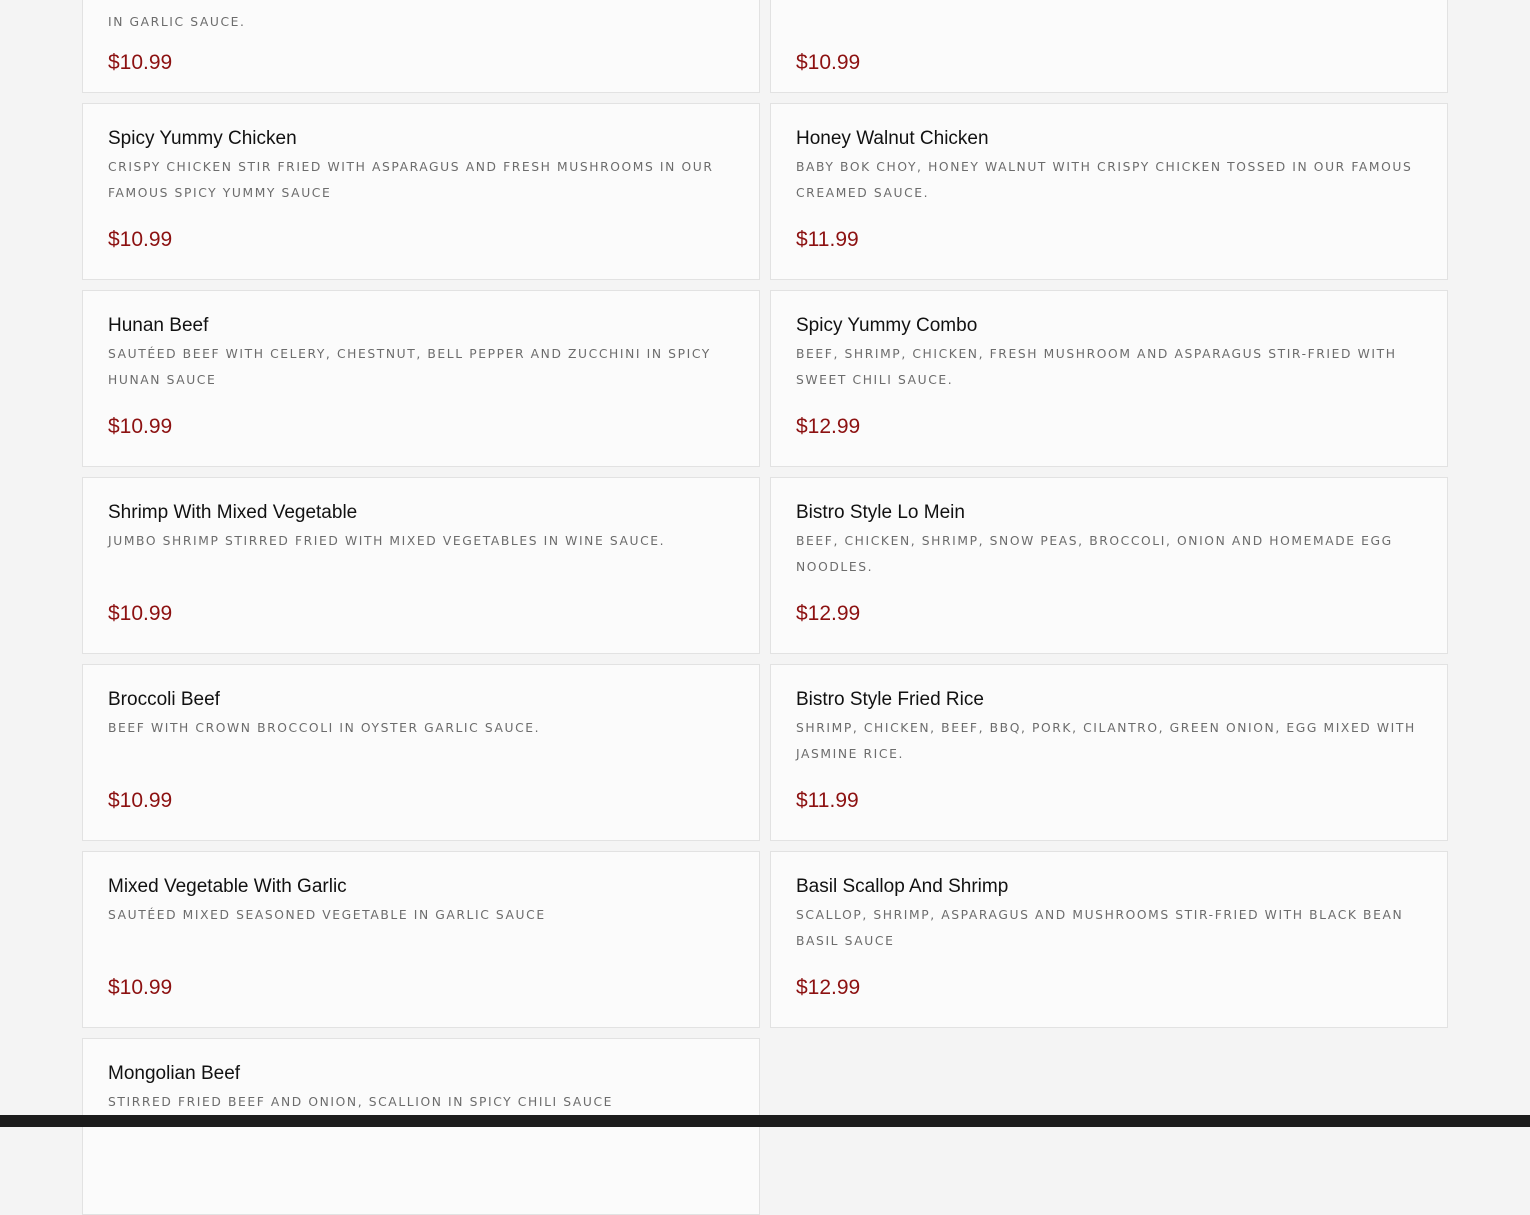 The height and width of the screenshot is (1215, 1530). I want to click on menu-item-name: Hunan Beef, so click(158, 325).